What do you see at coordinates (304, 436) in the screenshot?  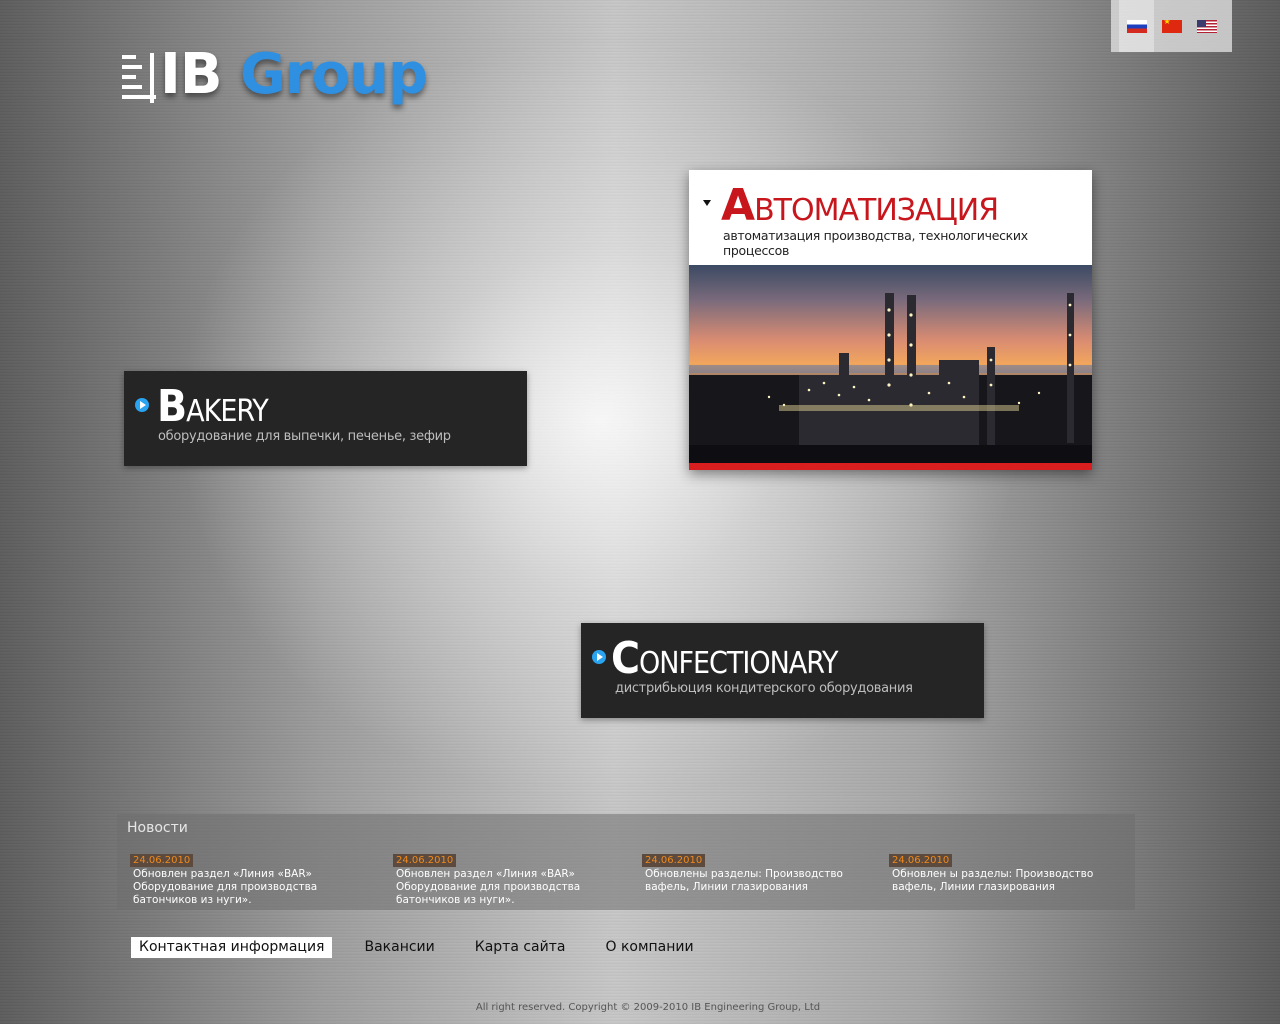 I see `bakery-subtitle: оборудование для выпечки, печенье, зефир` at bounding box center [304, 436].